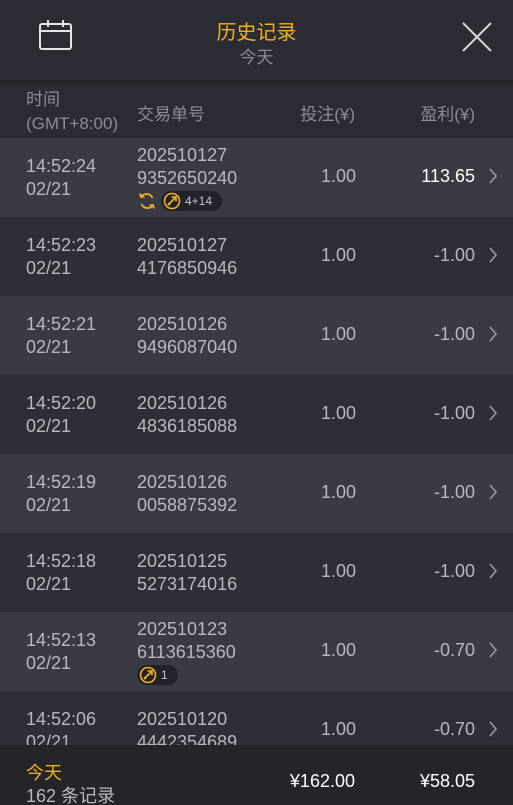  What do you see at coordinates (448, 176) in the screenshot?
I see `row-profit: 113.65` at bounding box center [448, 176].